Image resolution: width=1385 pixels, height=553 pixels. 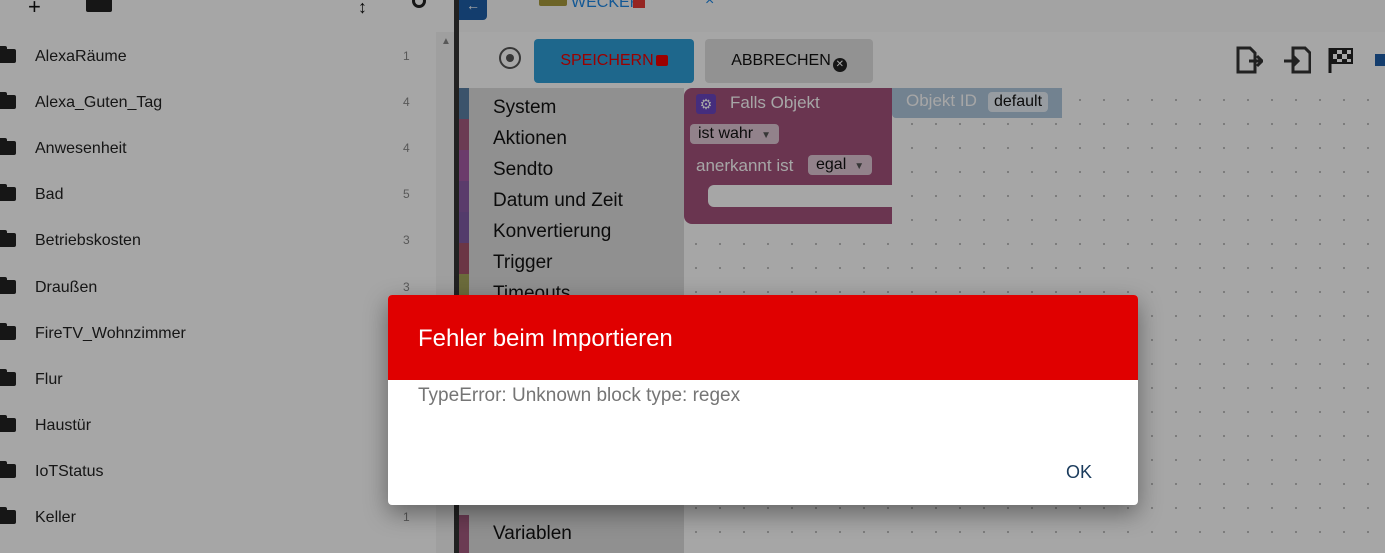 I want to click on dialog-header: Fehler beim Importieren, so click(x=763, y=337).